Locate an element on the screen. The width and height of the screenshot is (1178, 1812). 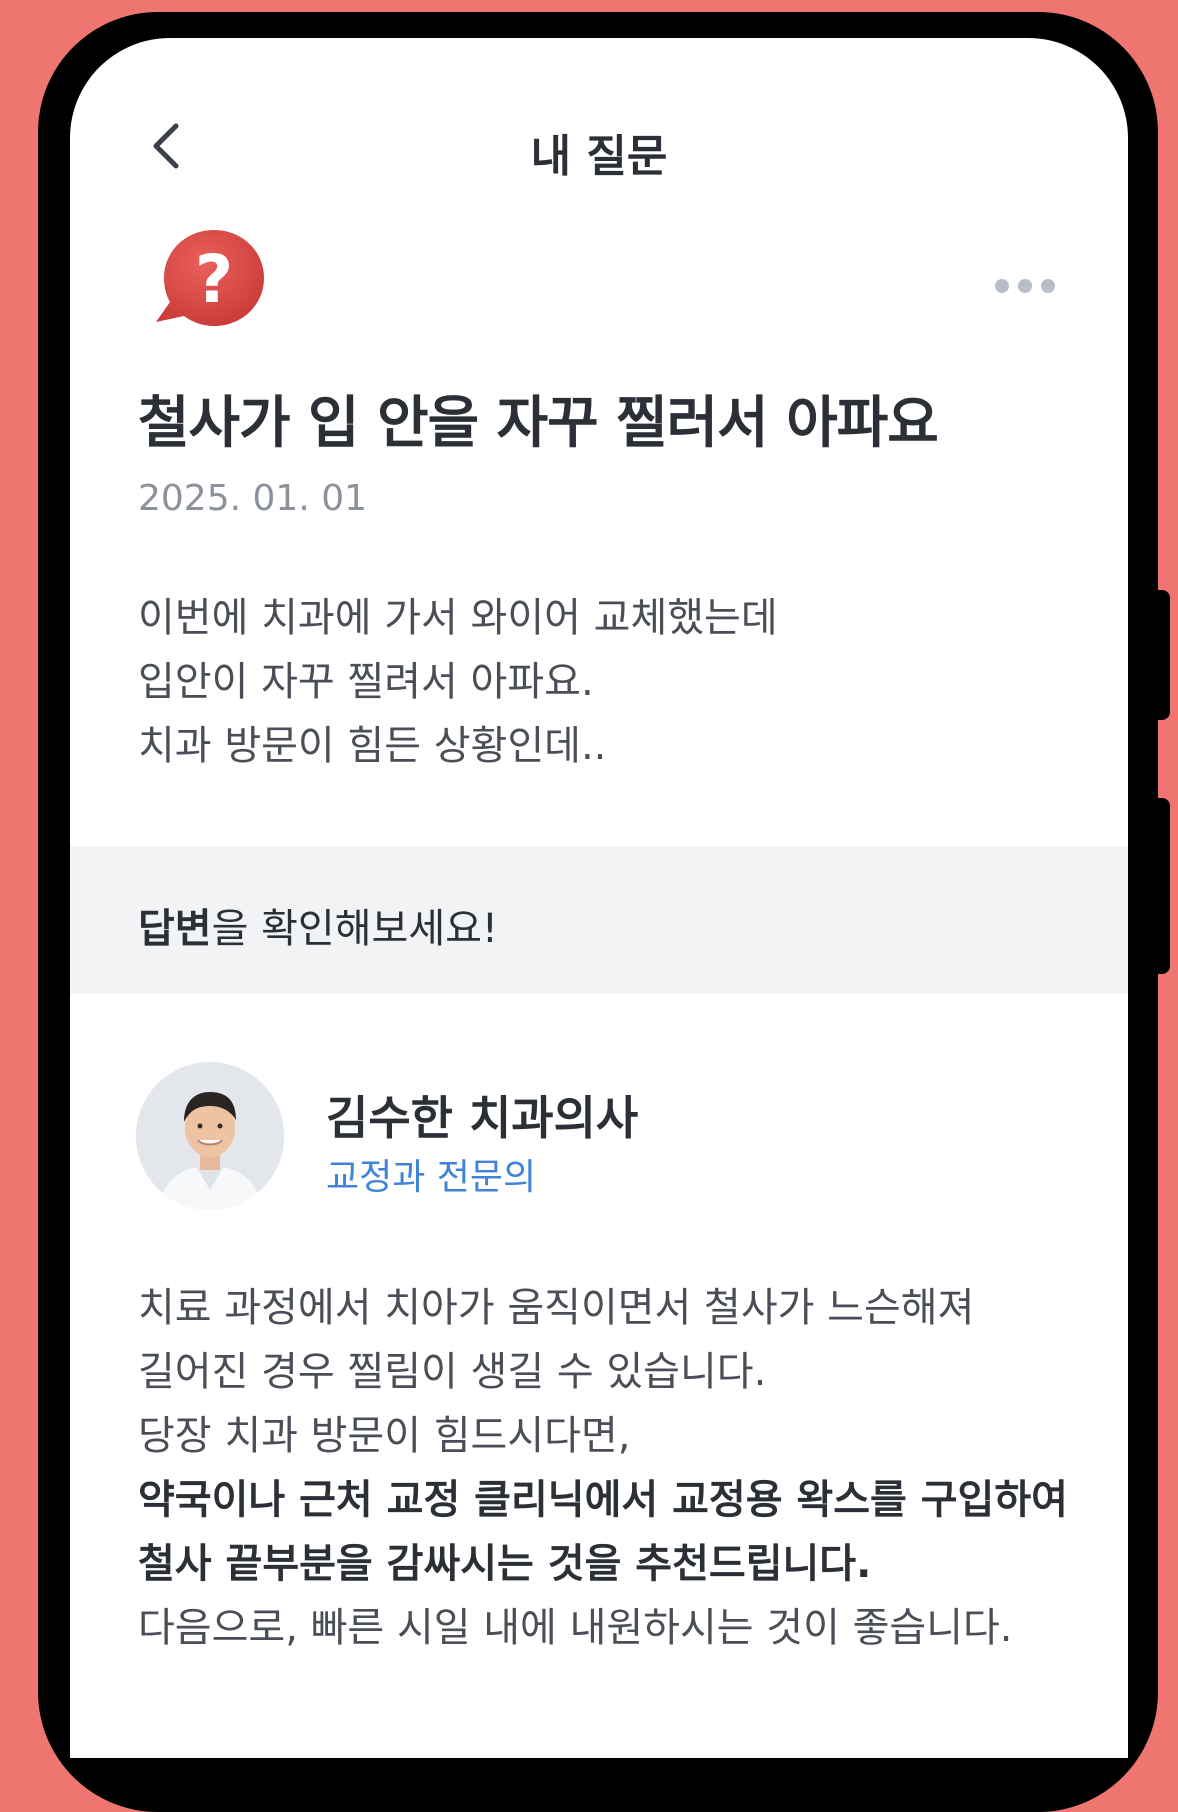
question-date: 2025. 01. 01 is located at coordinates (253, 498).